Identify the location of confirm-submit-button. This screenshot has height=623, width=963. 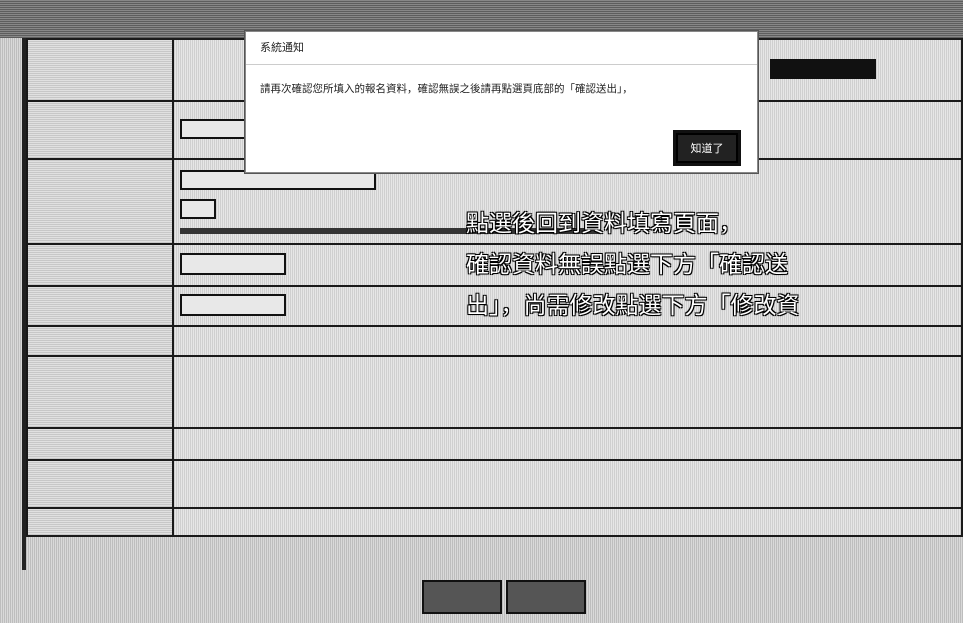
(546, 597).